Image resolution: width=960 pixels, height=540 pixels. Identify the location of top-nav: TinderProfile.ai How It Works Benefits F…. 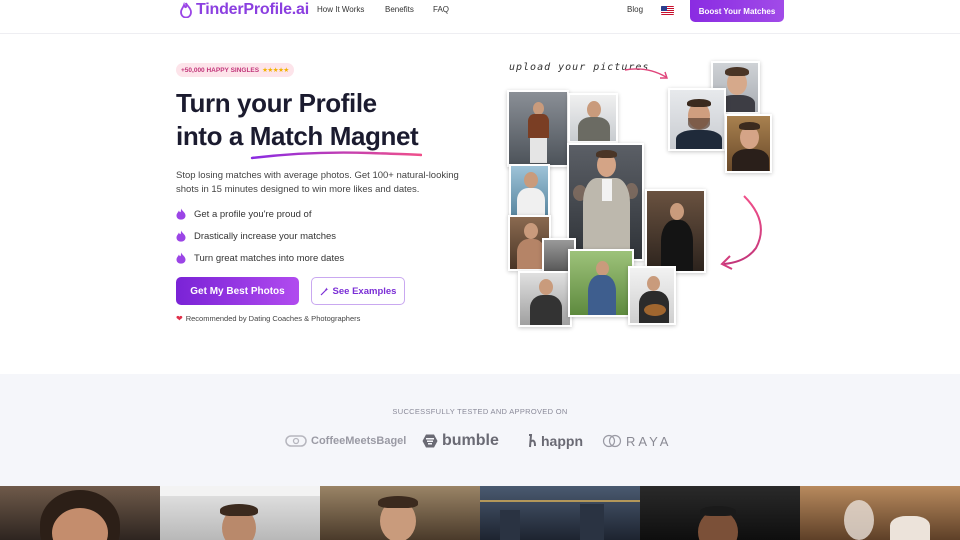
(480, 17).